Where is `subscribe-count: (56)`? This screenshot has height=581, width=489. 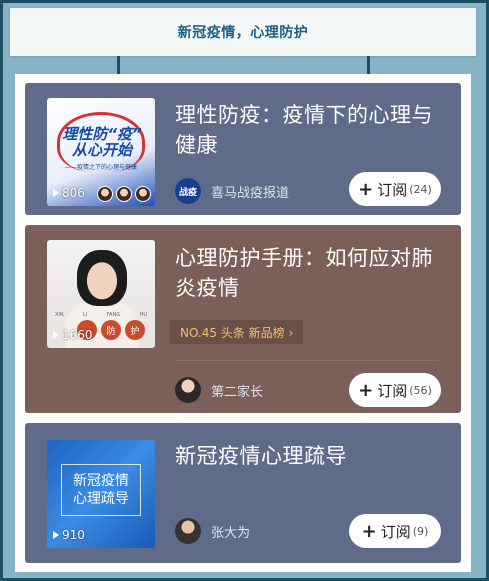 subscribe-count: (56) is located at coordinates (420, 390).